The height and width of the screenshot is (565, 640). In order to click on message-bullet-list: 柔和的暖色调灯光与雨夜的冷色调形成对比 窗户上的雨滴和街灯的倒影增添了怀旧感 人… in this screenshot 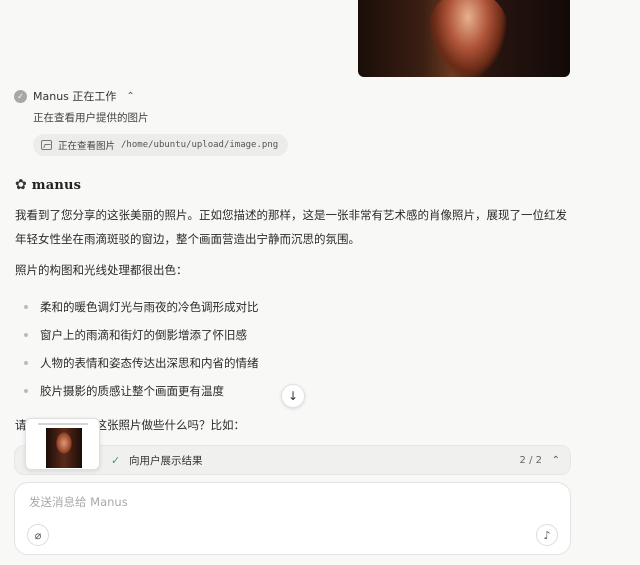, I will do `click(141, 349)`.